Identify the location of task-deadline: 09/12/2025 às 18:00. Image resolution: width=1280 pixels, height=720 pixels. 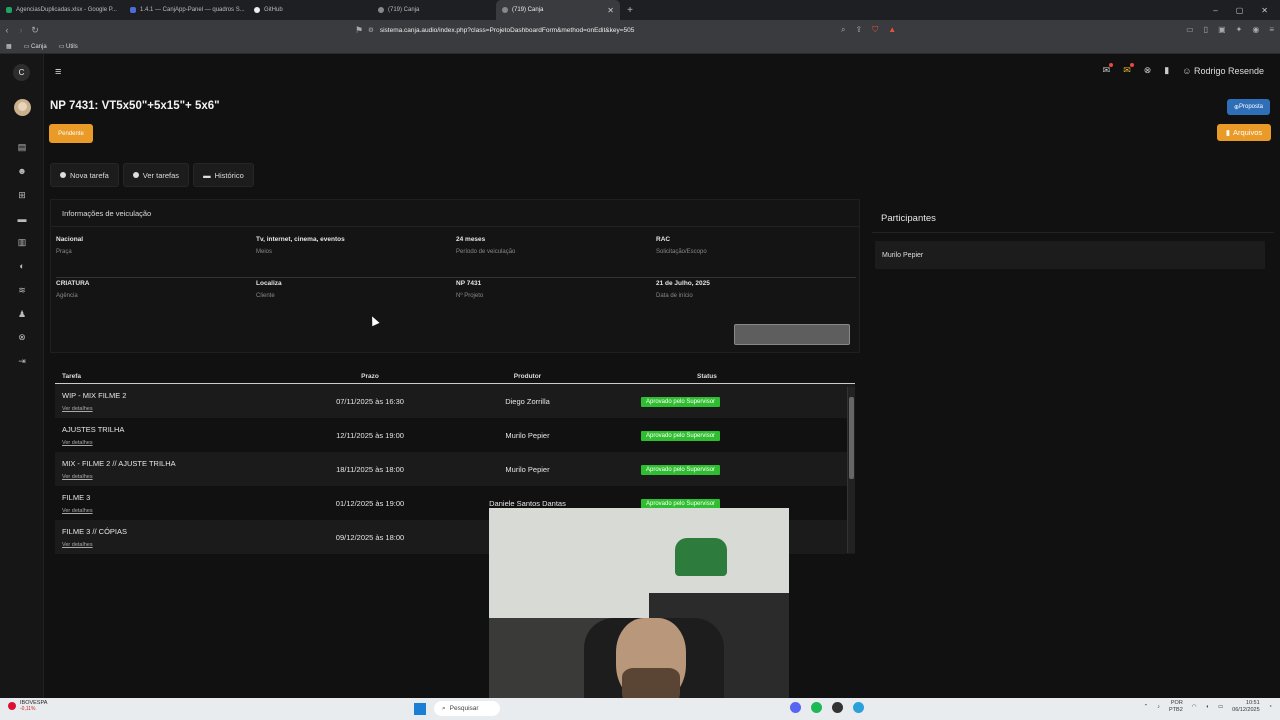
(370, 537).